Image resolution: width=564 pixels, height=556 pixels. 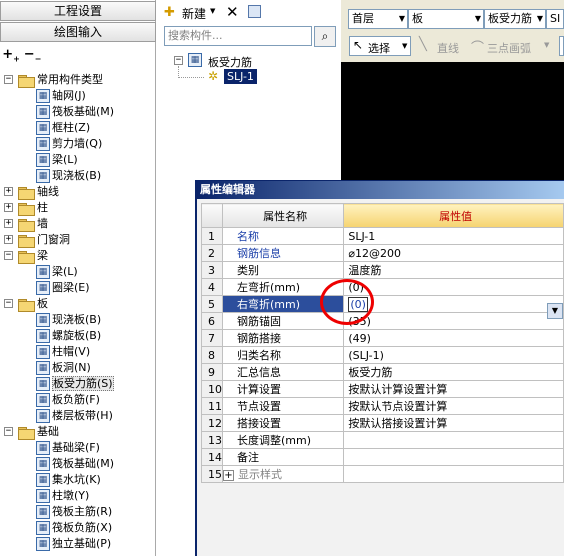 I want to click on tree-folder: + 轴线, so click(x=31, y=192).